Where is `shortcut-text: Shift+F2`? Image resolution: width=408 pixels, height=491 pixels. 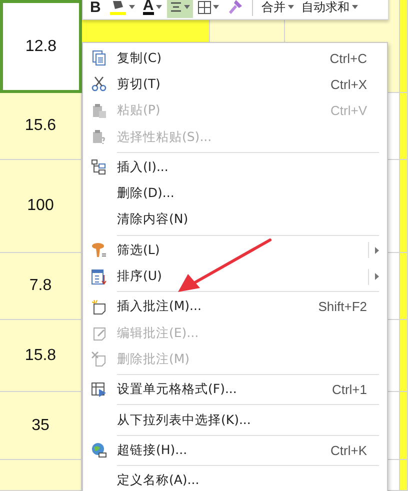 shortcut-text: Shift+F2 is located at coordinates (342, 306).